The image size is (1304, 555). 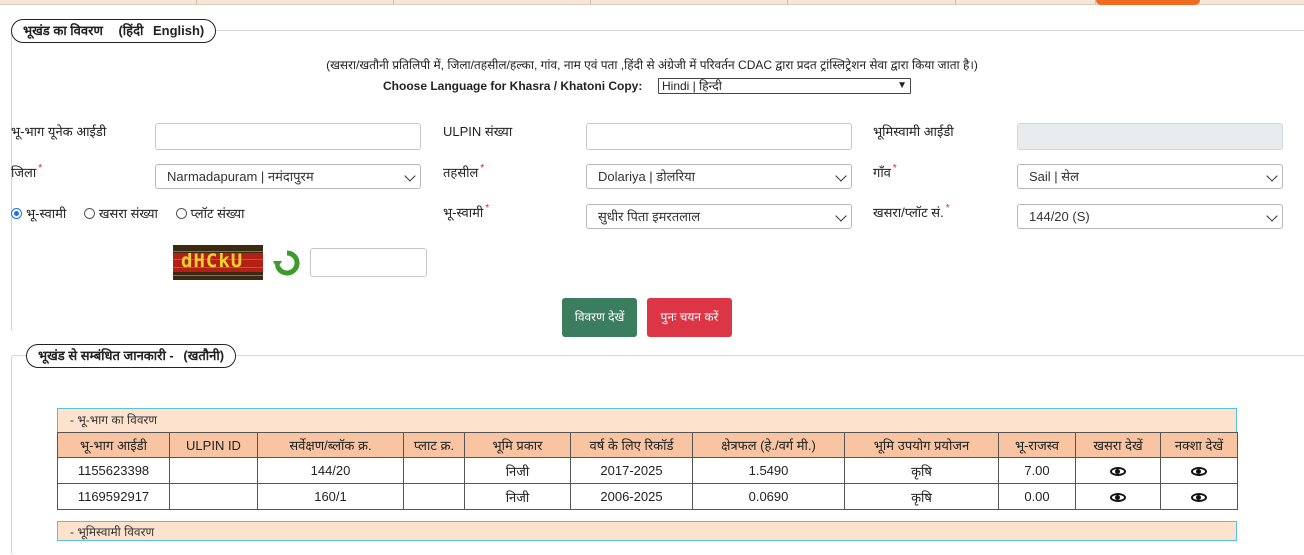 What do you see at coordinates (599, 317) in the screenshot?
I see `view-details-button: विवरण देखें` at bounding box center [599, 317].